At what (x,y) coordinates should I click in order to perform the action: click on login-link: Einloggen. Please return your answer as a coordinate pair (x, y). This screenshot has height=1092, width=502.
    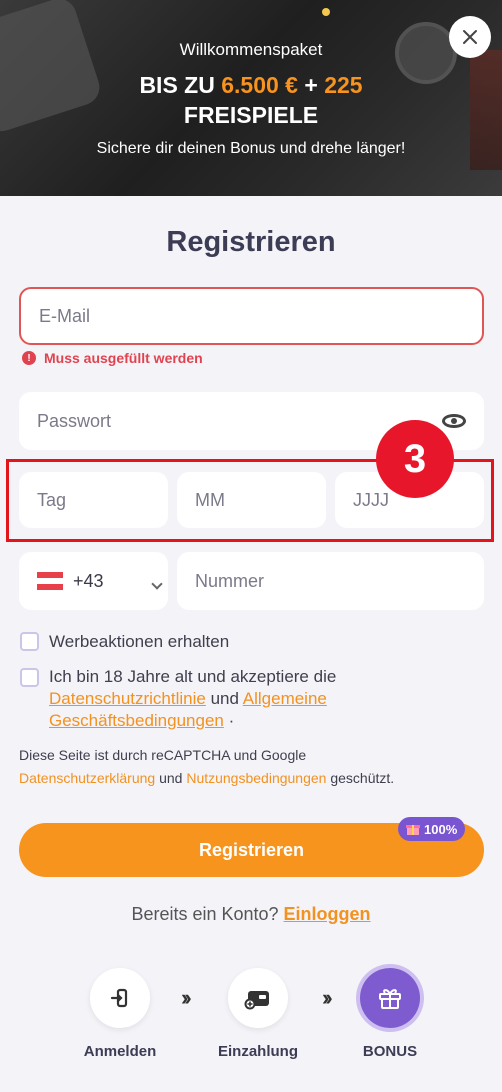
    Looking at the image, I should click on (327, 914).